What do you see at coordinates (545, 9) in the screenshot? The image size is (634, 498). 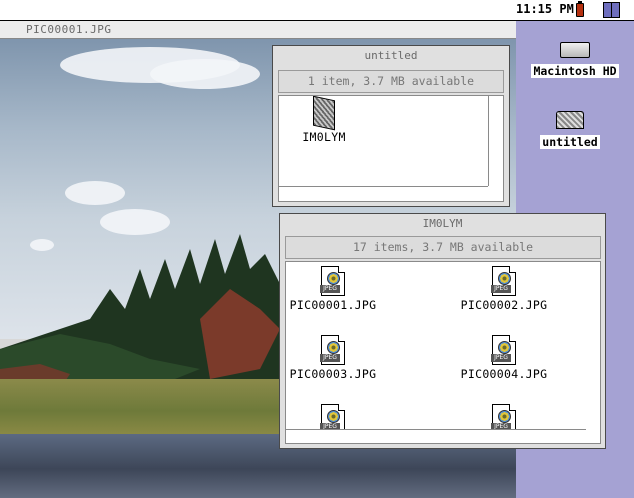 I see `menu-clock: 11:15 PM` at bounding box center [545, 9].